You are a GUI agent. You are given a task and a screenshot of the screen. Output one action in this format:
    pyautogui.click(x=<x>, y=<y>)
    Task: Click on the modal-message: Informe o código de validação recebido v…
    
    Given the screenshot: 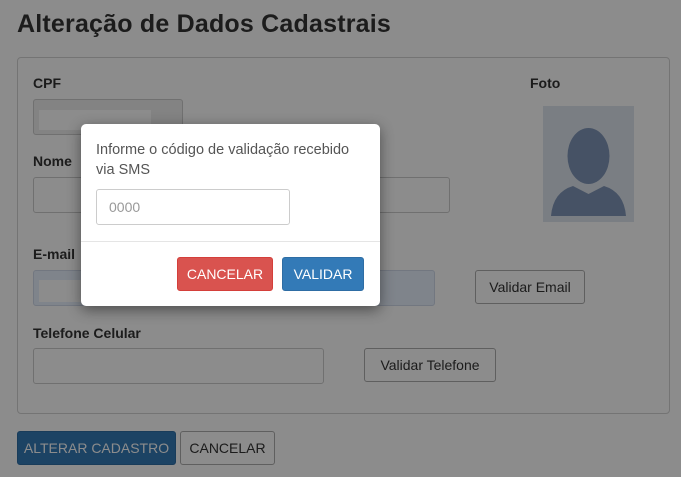 What is the action you would take?
    pyautogui.click(x=223, y=160)
    